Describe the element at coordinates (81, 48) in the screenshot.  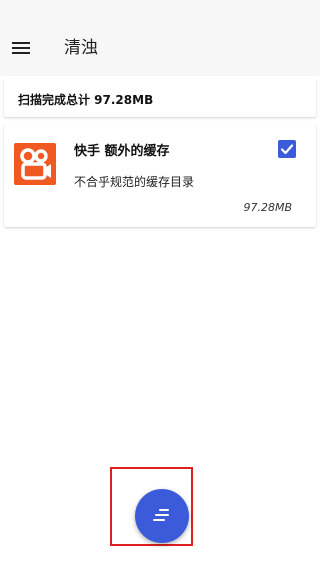
I see `page-title: 清浊` at that location.